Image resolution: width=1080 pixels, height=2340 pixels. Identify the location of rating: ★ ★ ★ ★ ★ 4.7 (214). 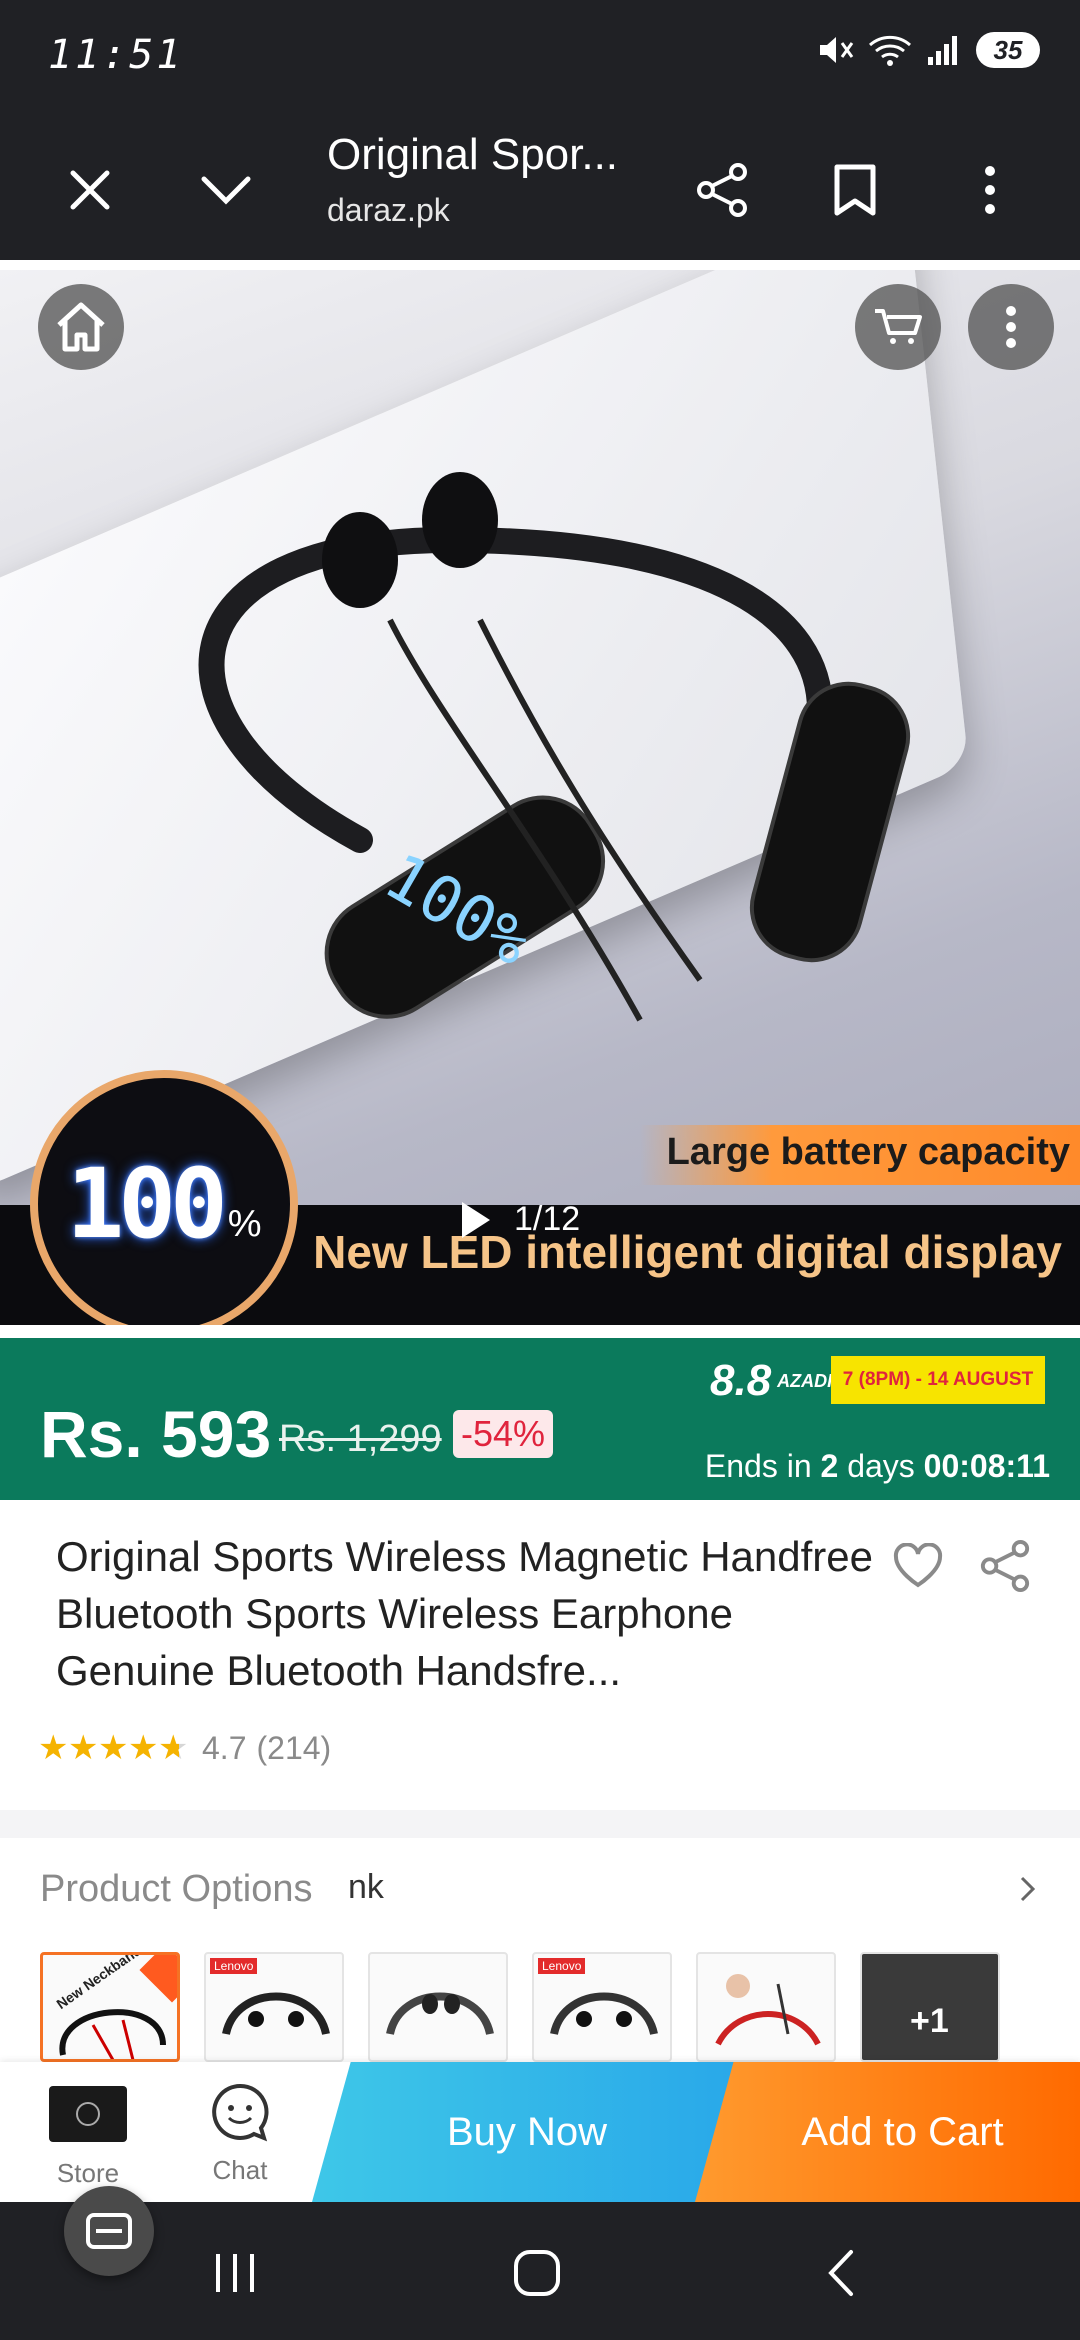
(184, 1748).